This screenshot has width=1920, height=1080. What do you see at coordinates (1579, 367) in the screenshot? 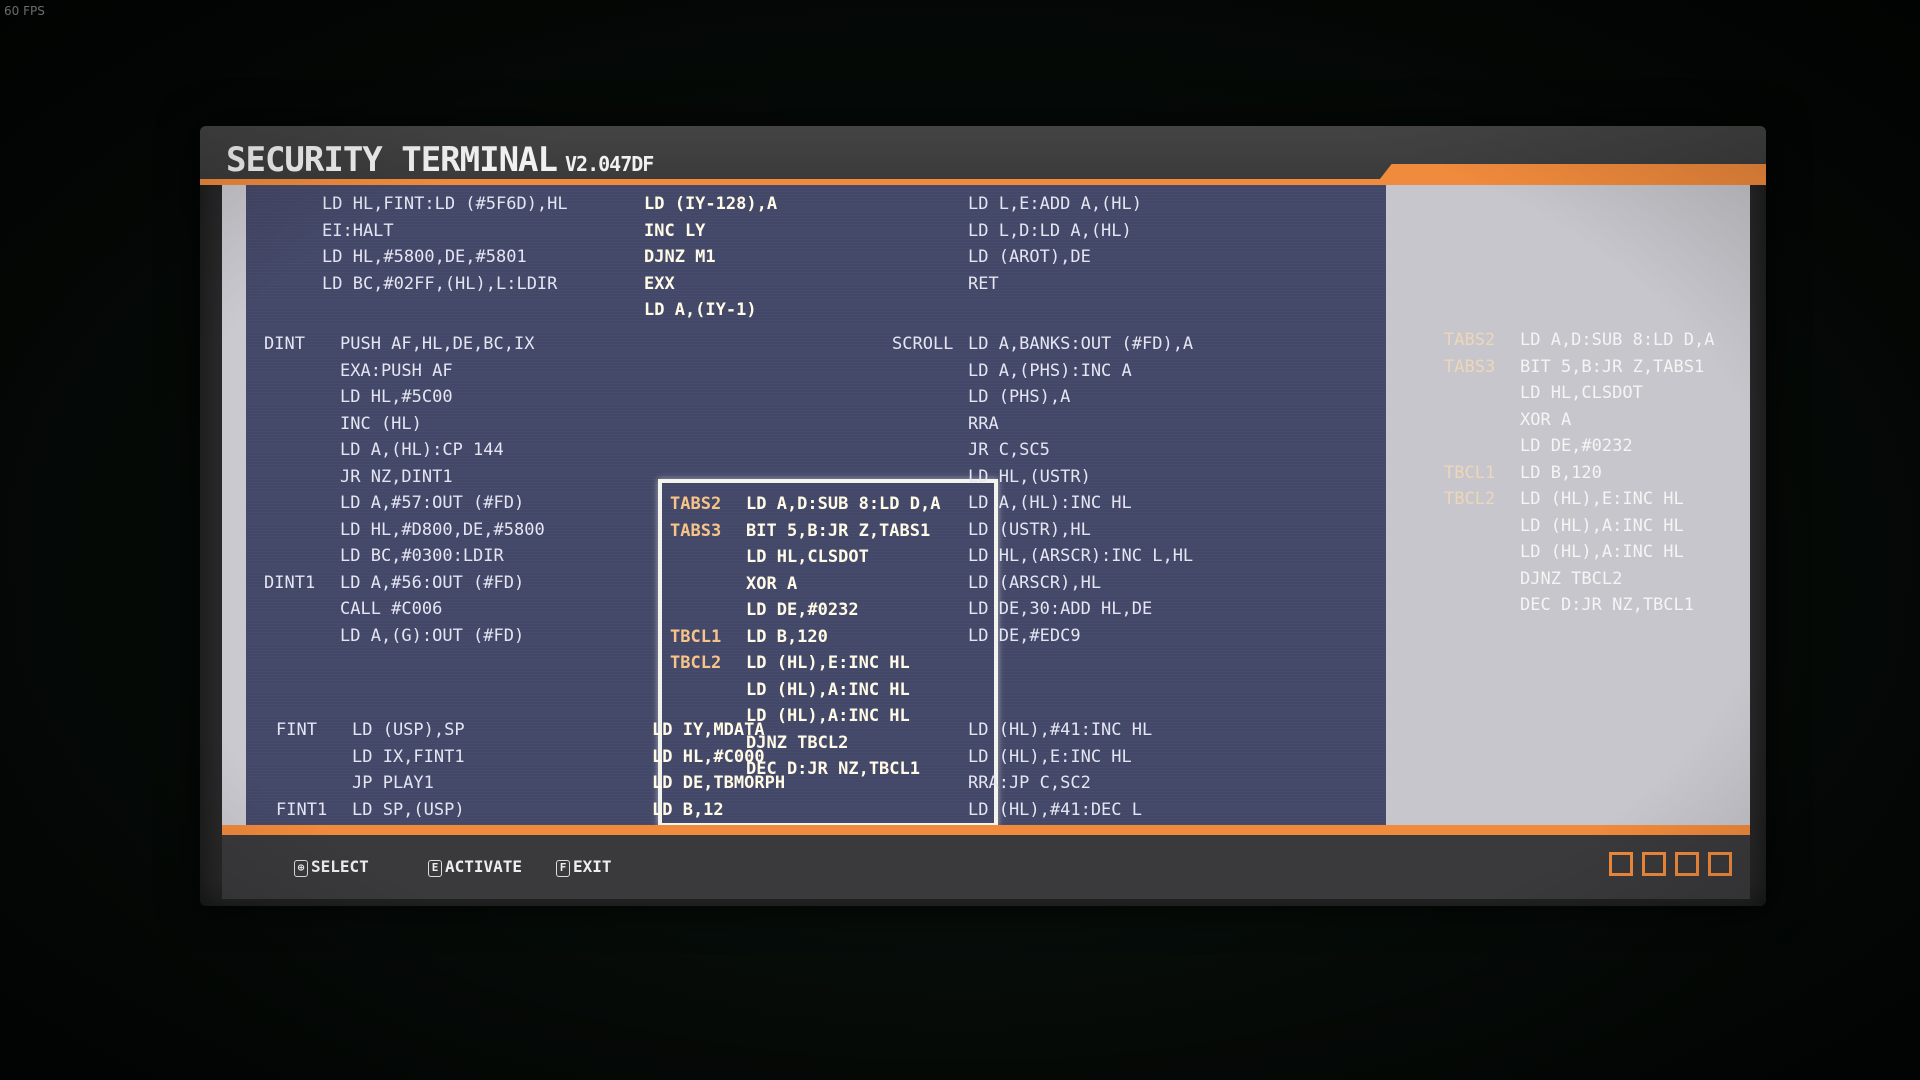
I see `code-line: TABS3 BIT 5,B:JR Z,TABS1` at bounding box center [1579, 367].